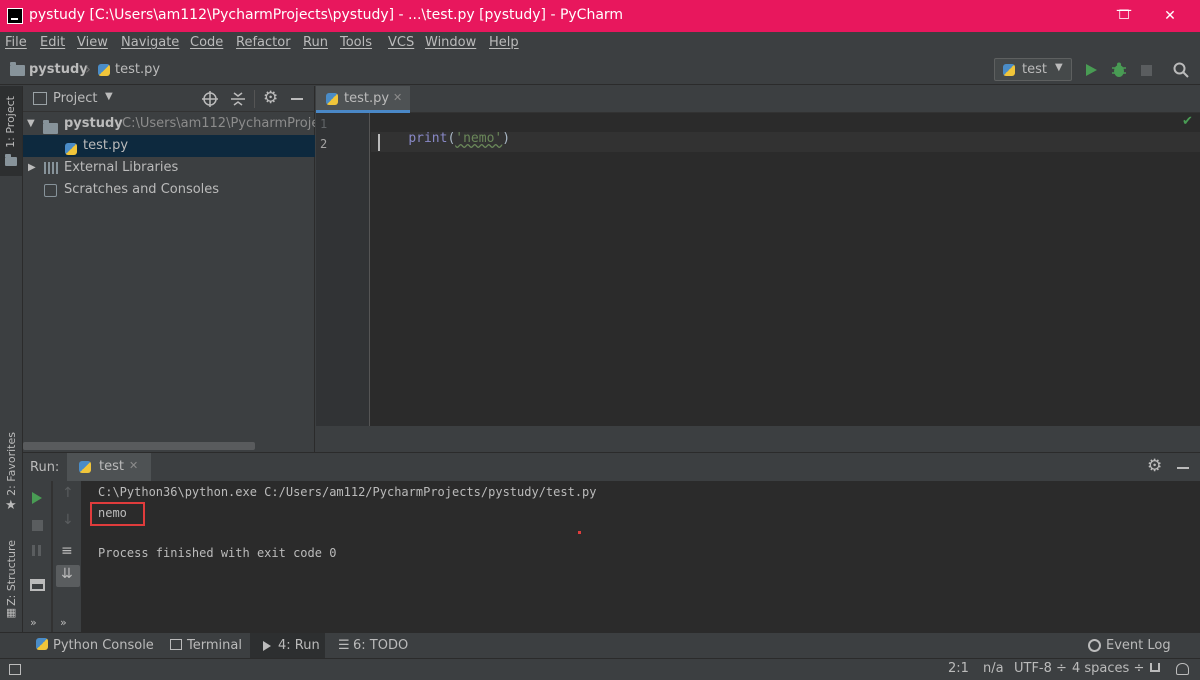 This screenshot has height=680, width=1200. Describe the element at coordinates (238, 99) in the screenshot. I see `collapse-all-icon` at that location.